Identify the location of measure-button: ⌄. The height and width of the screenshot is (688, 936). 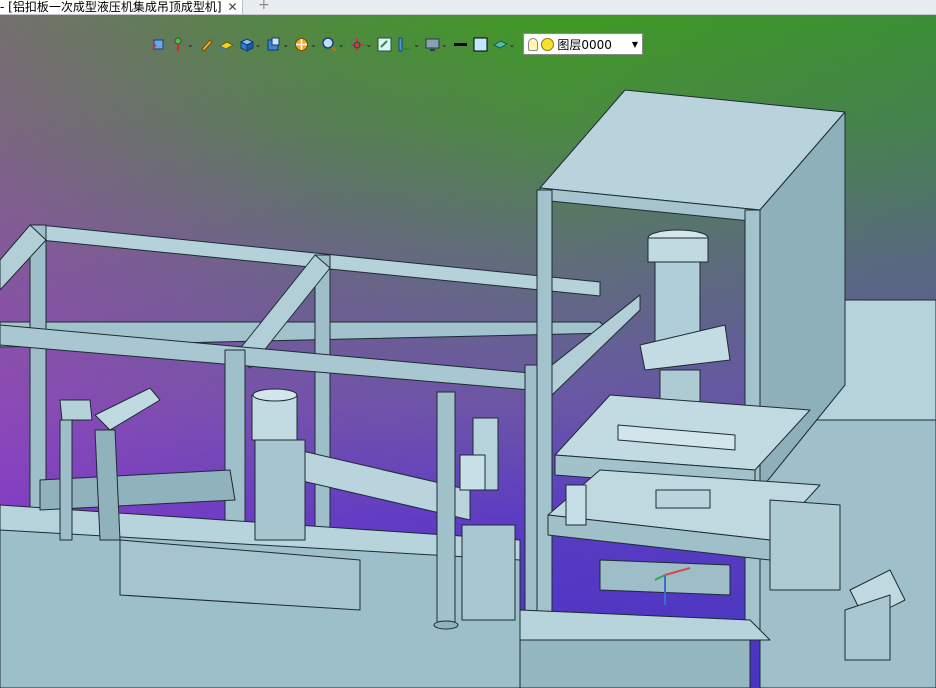
(408, 44).